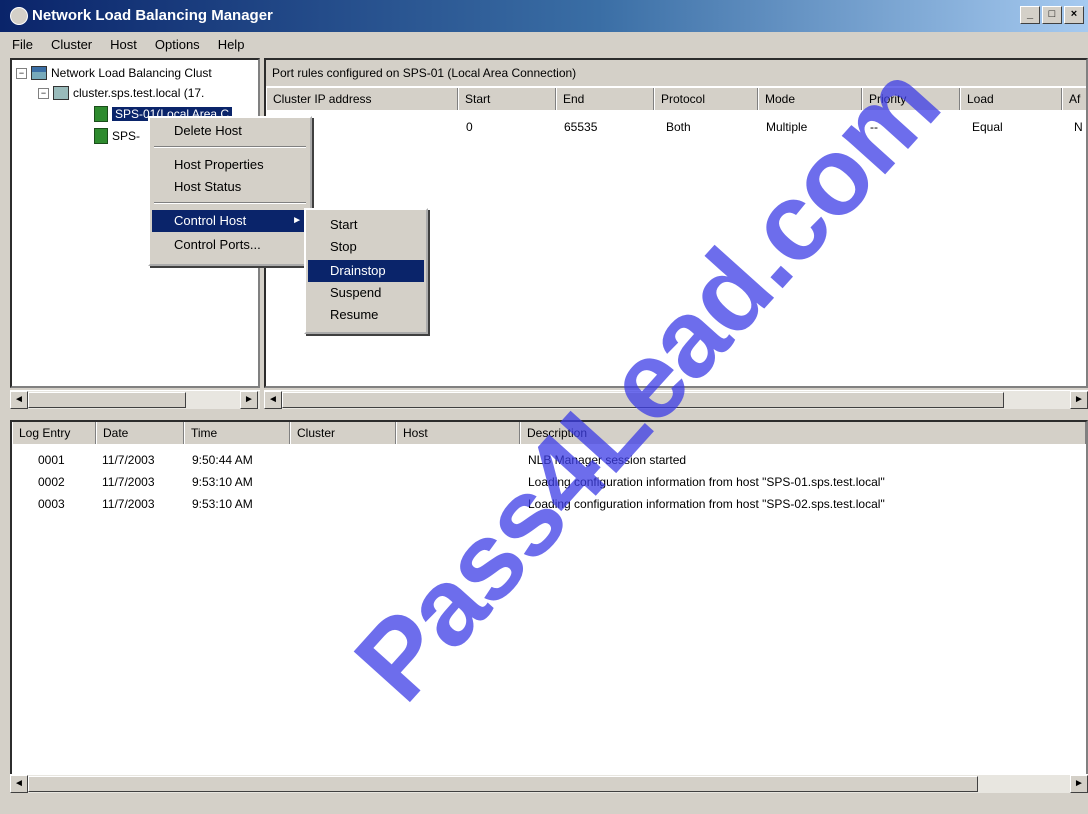  What do you see at coordinates (131, 73) in the screenshot?
I see `tree-root-label: Network Load Balancing Clust` at bounding box center [131, 73].